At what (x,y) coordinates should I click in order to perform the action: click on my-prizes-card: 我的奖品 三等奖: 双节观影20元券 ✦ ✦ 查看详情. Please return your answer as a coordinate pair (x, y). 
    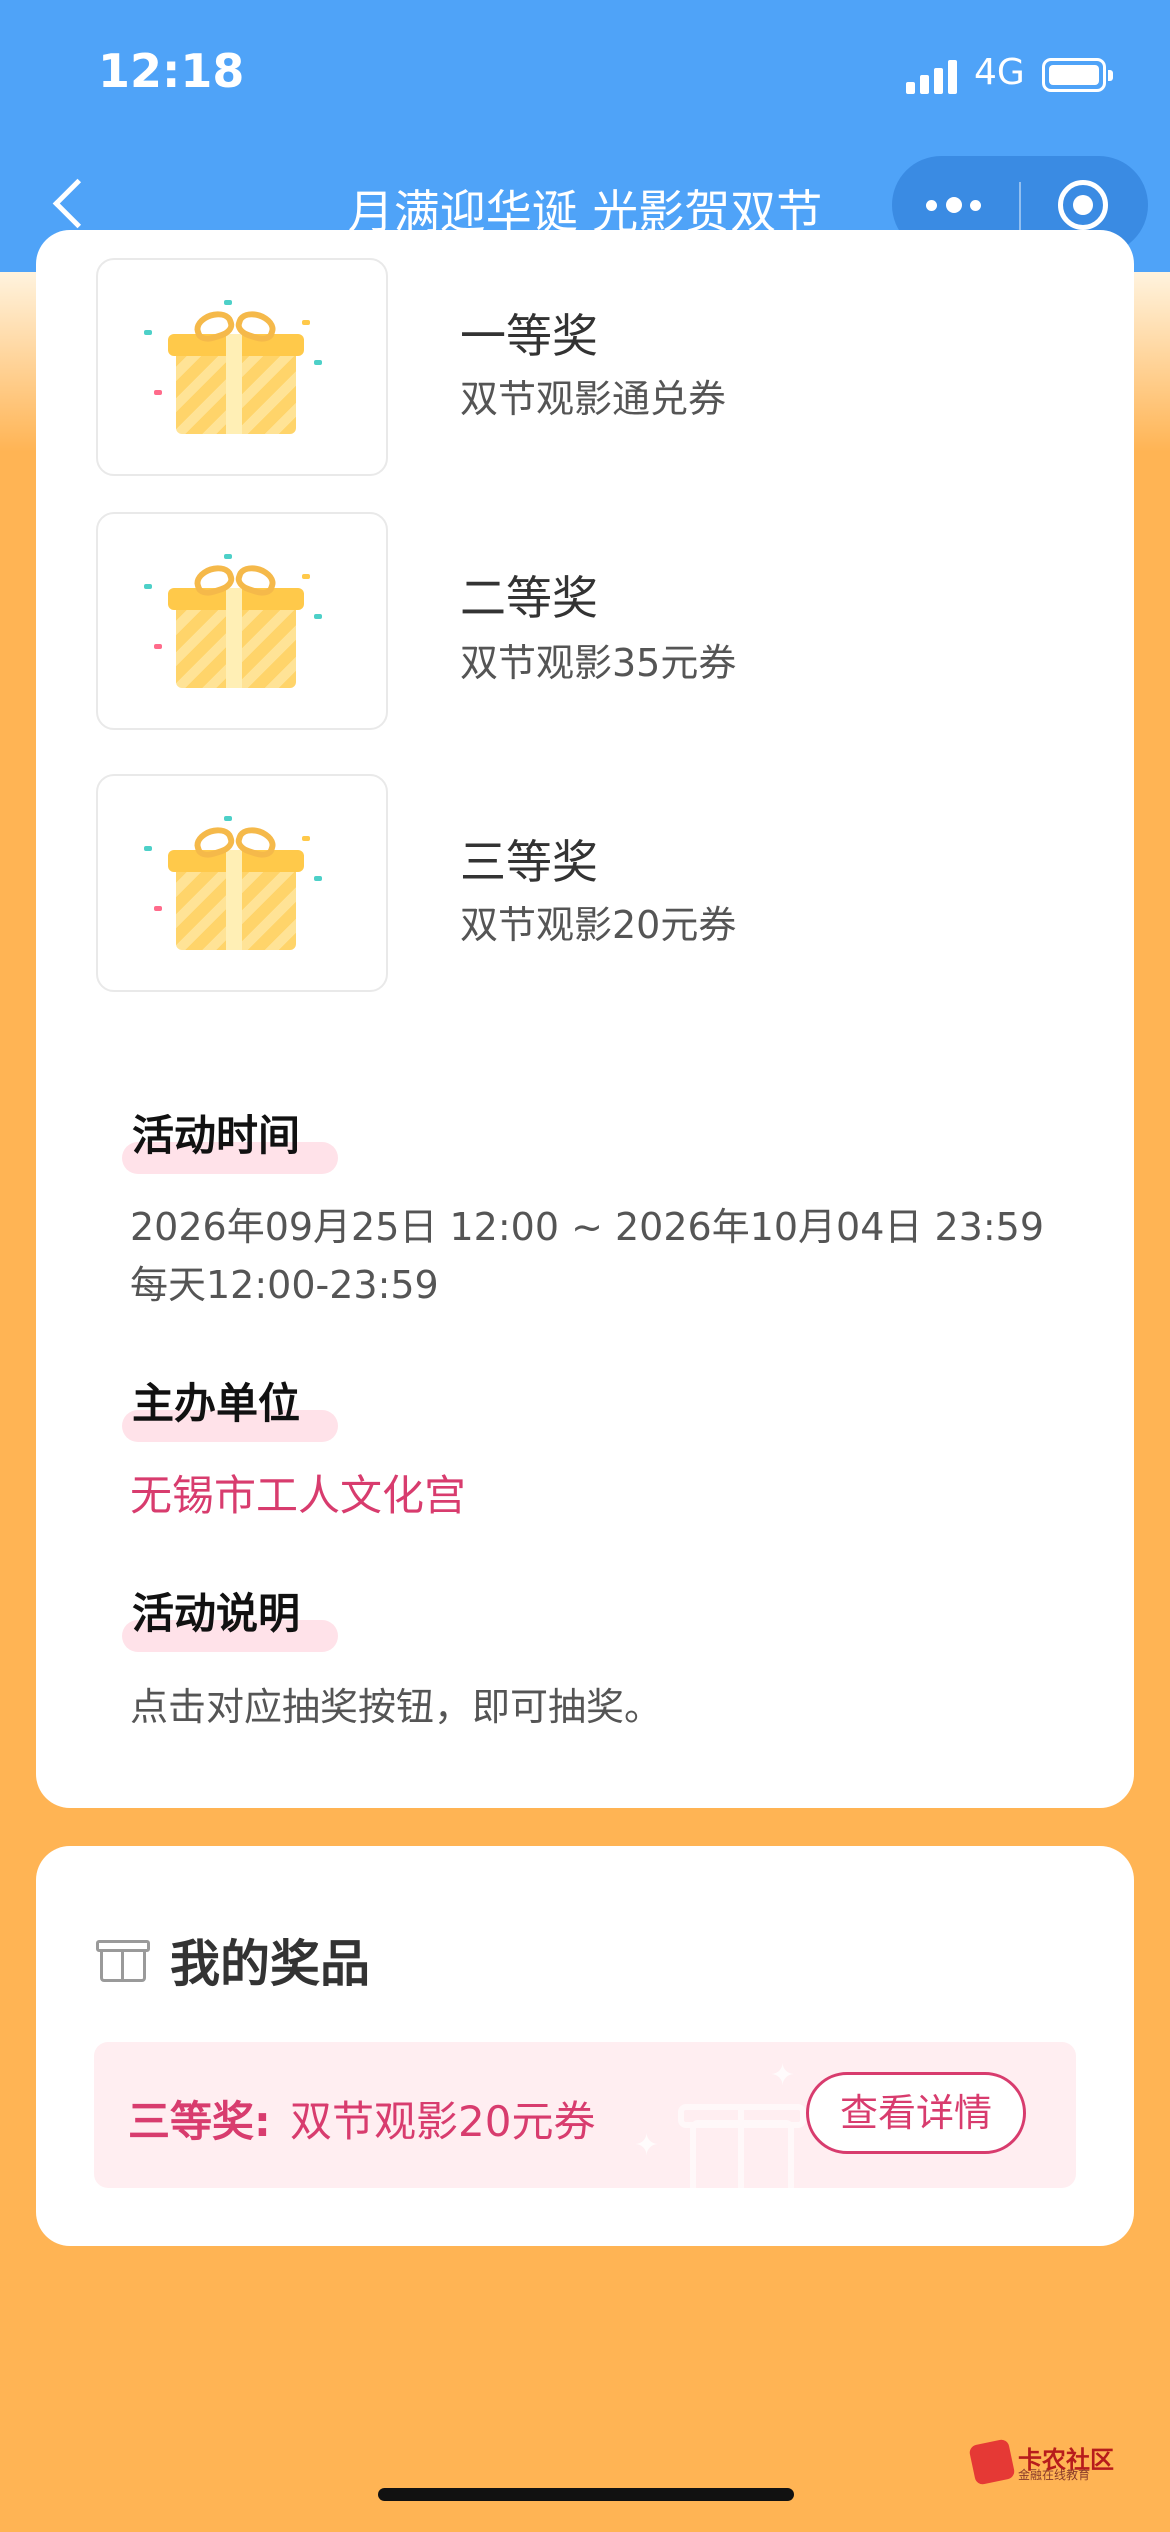
    Looking at the image, I should click on (585, 2046).